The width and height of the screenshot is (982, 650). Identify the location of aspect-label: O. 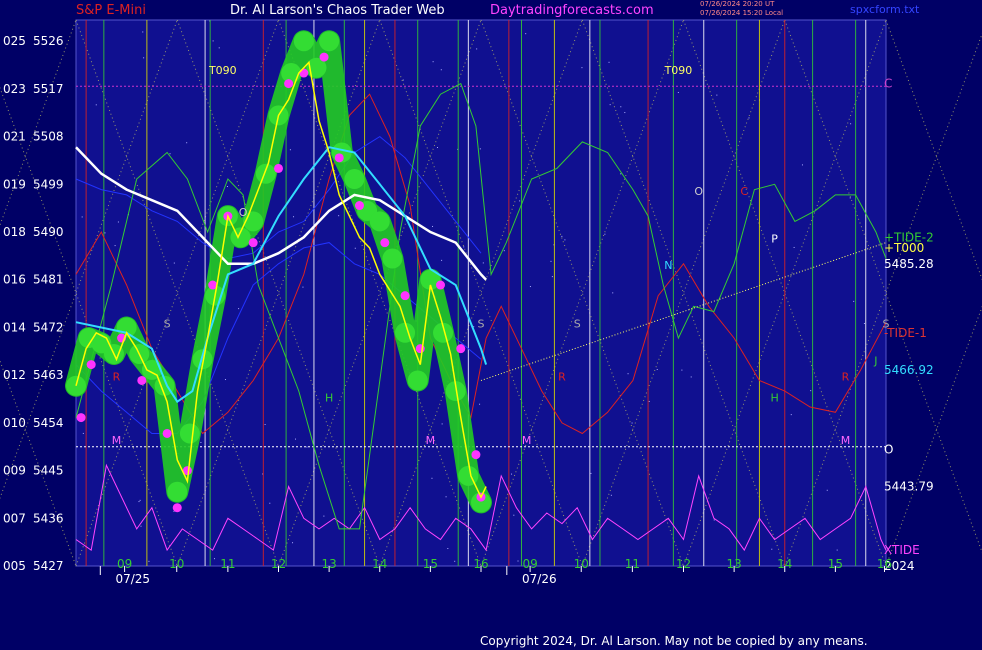
(698, 191).